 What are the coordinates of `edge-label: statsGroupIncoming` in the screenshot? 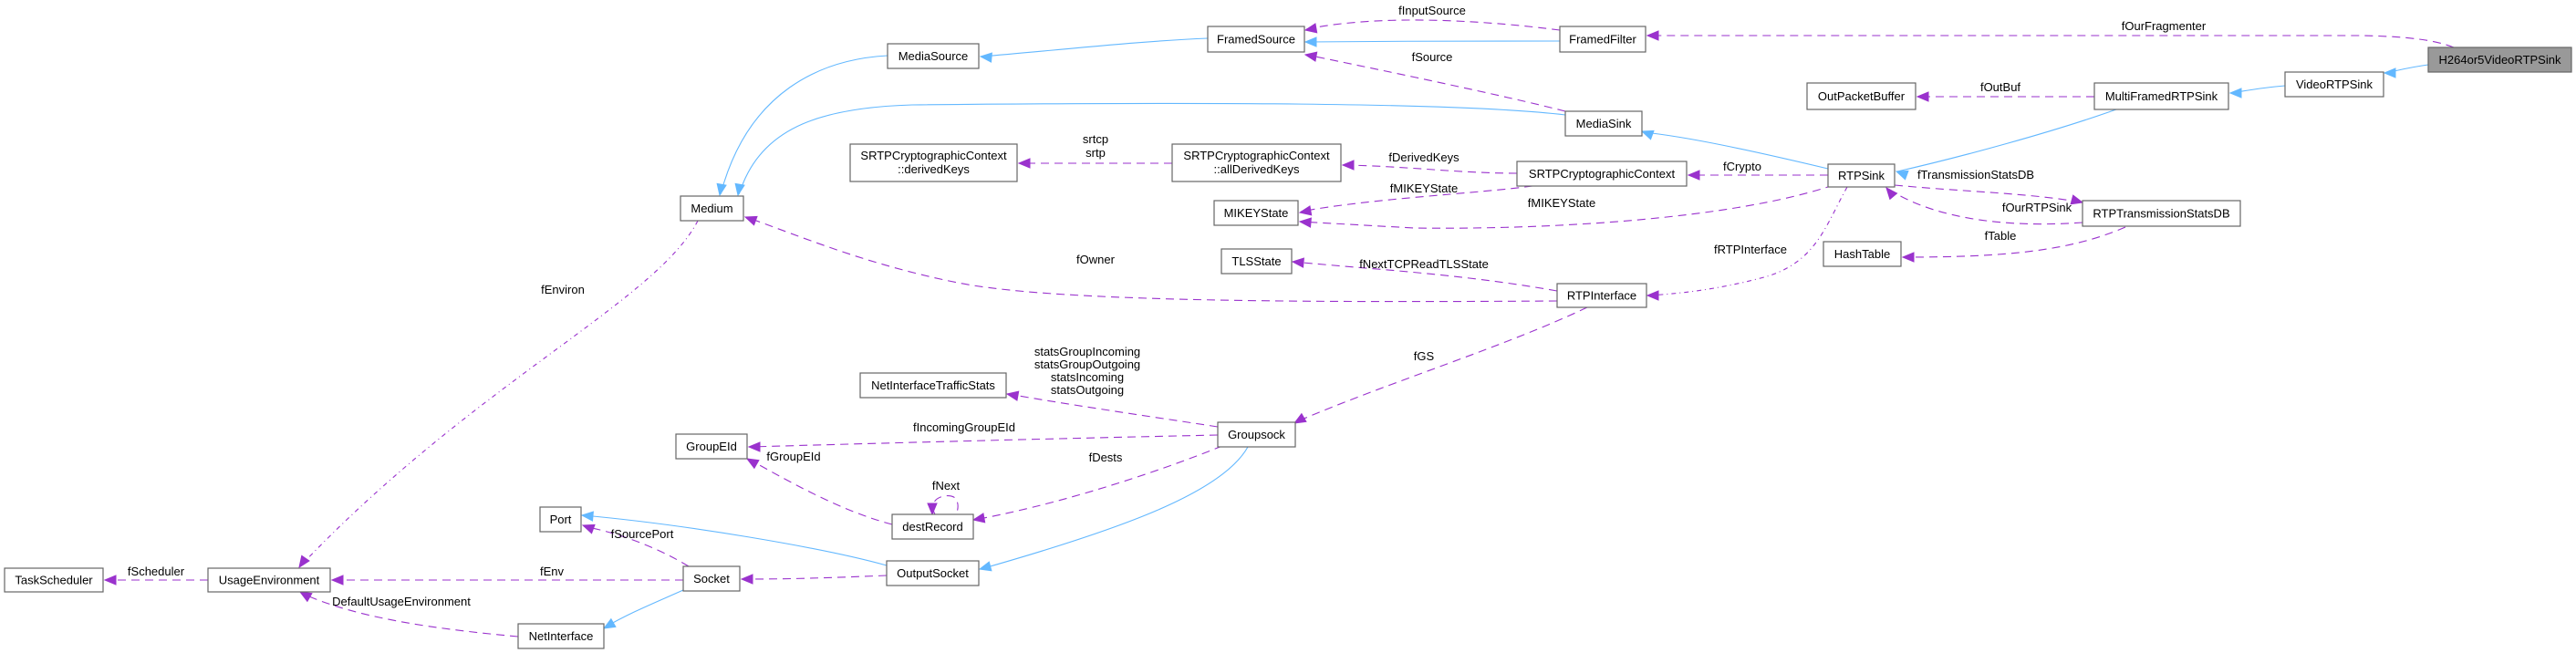 It's located at (1087, 351).